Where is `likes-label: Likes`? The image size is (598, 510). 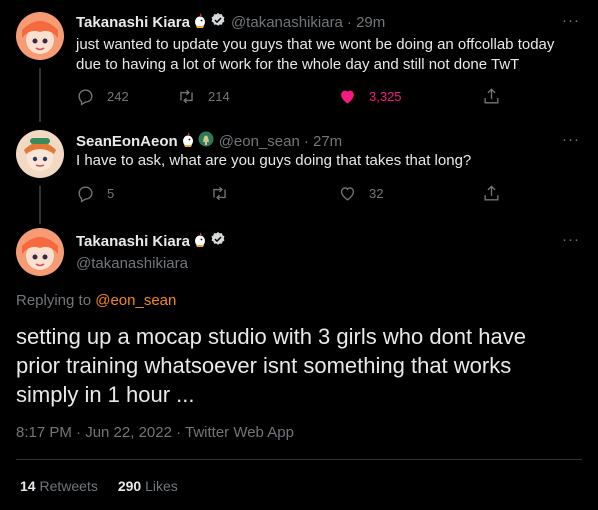
likes-label: Likes is located at coordinates (161, 486).